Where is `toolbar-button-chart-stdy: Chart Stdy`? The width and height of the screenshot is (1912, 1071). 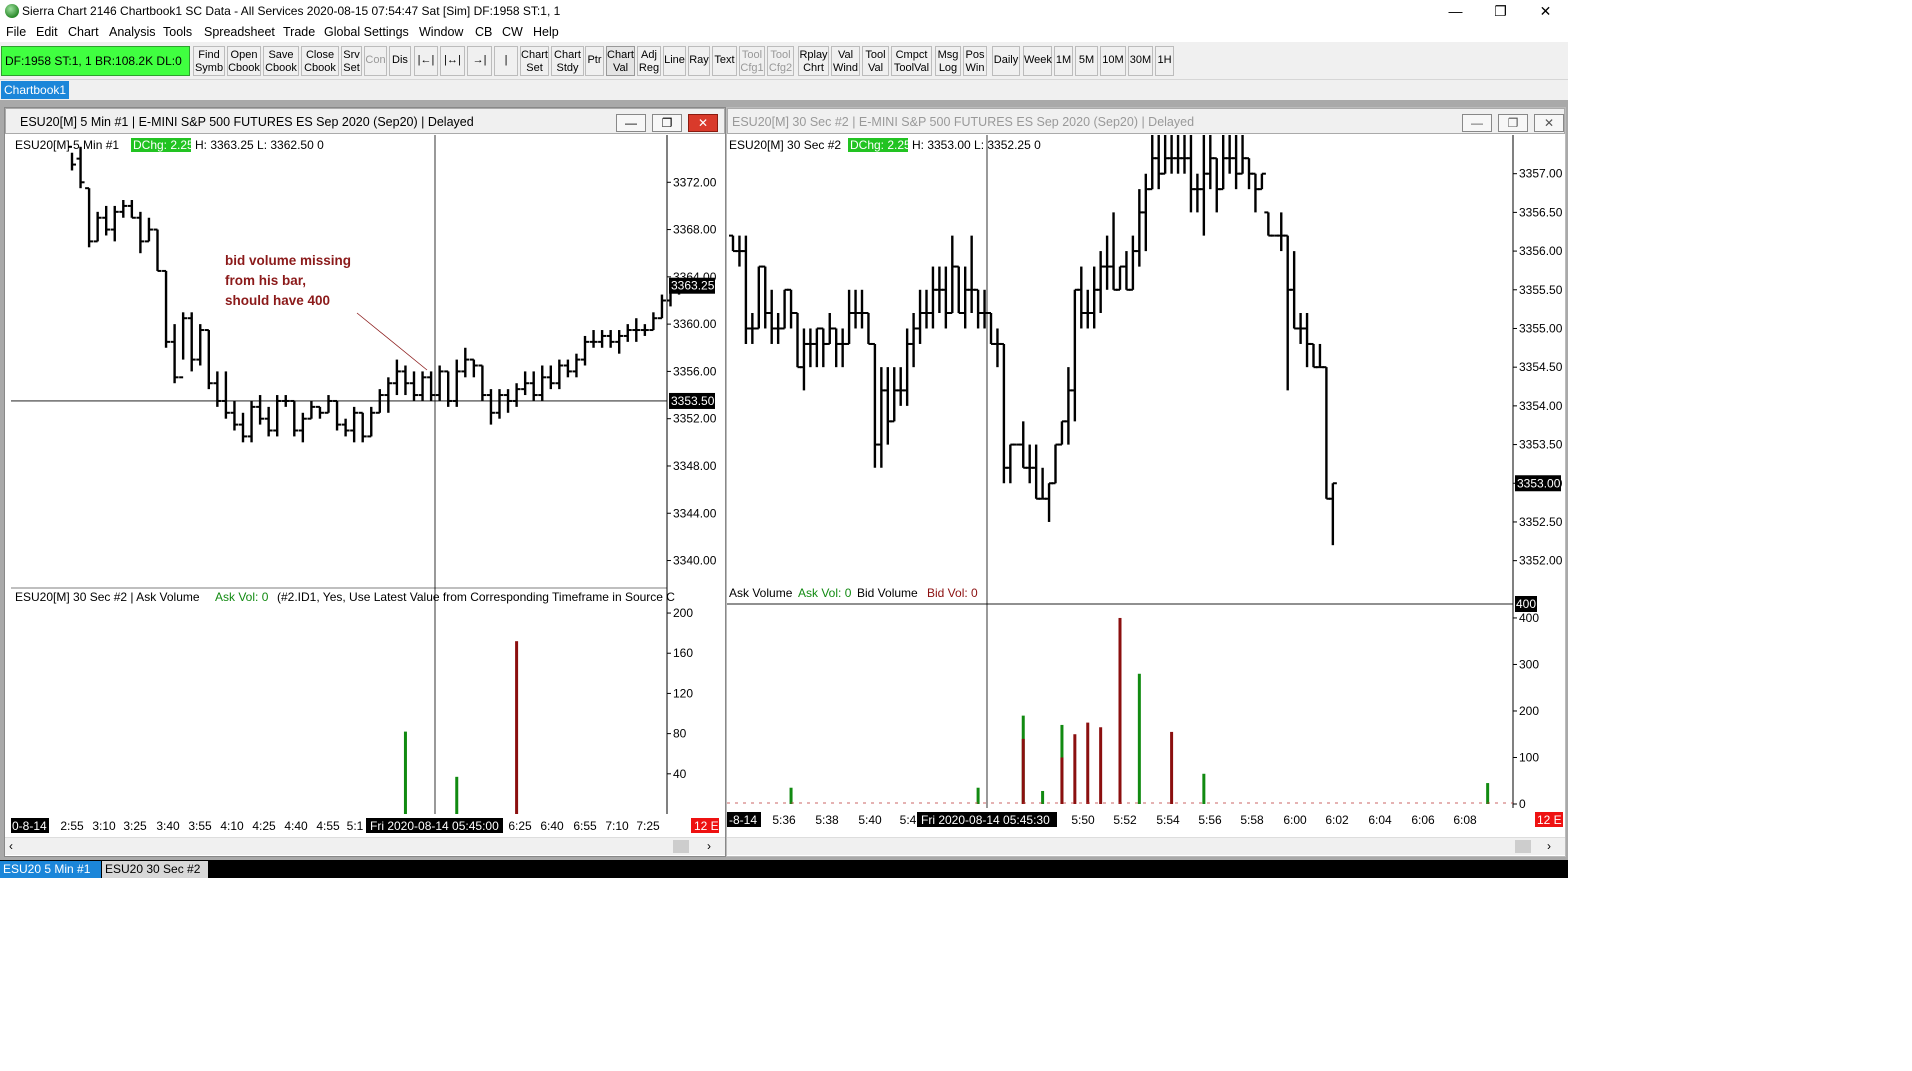 toolbar-button-chart-stdy: Chart Stdy is located at coordinates (567, 61).